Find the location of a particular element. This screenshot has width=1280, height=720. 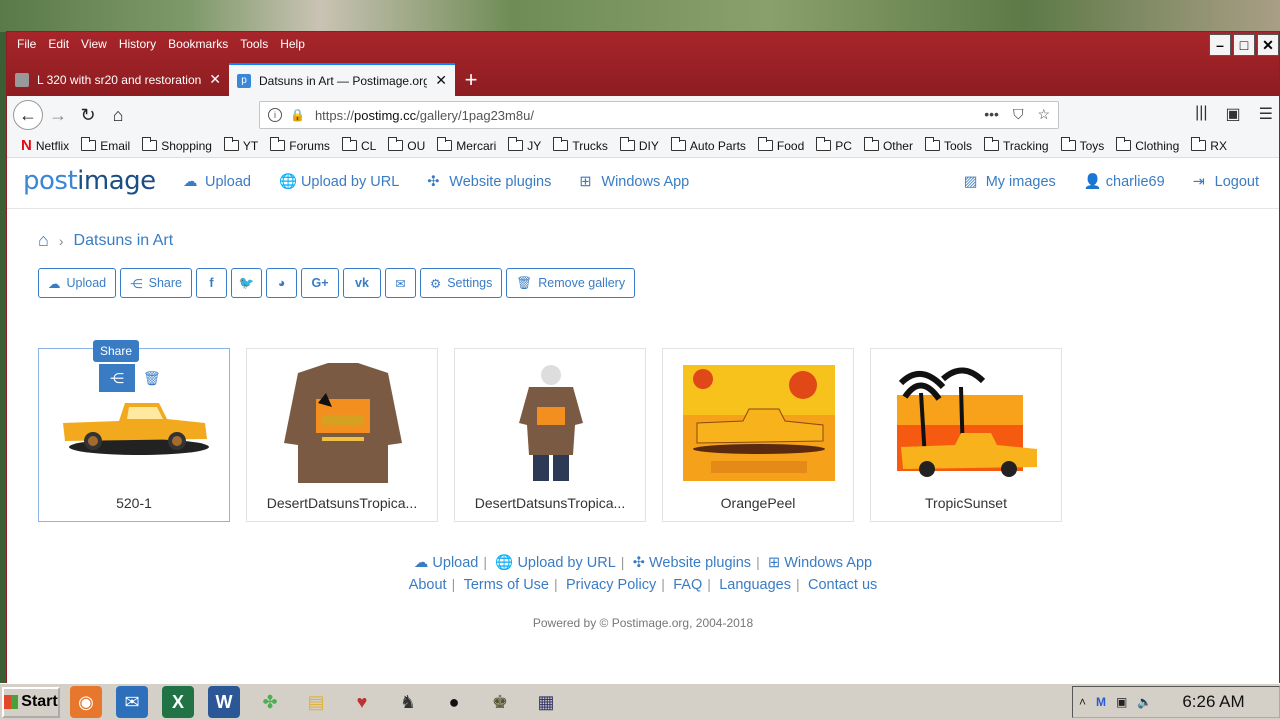

calculator-icon: ▦ is located at coordinates (546, 702).